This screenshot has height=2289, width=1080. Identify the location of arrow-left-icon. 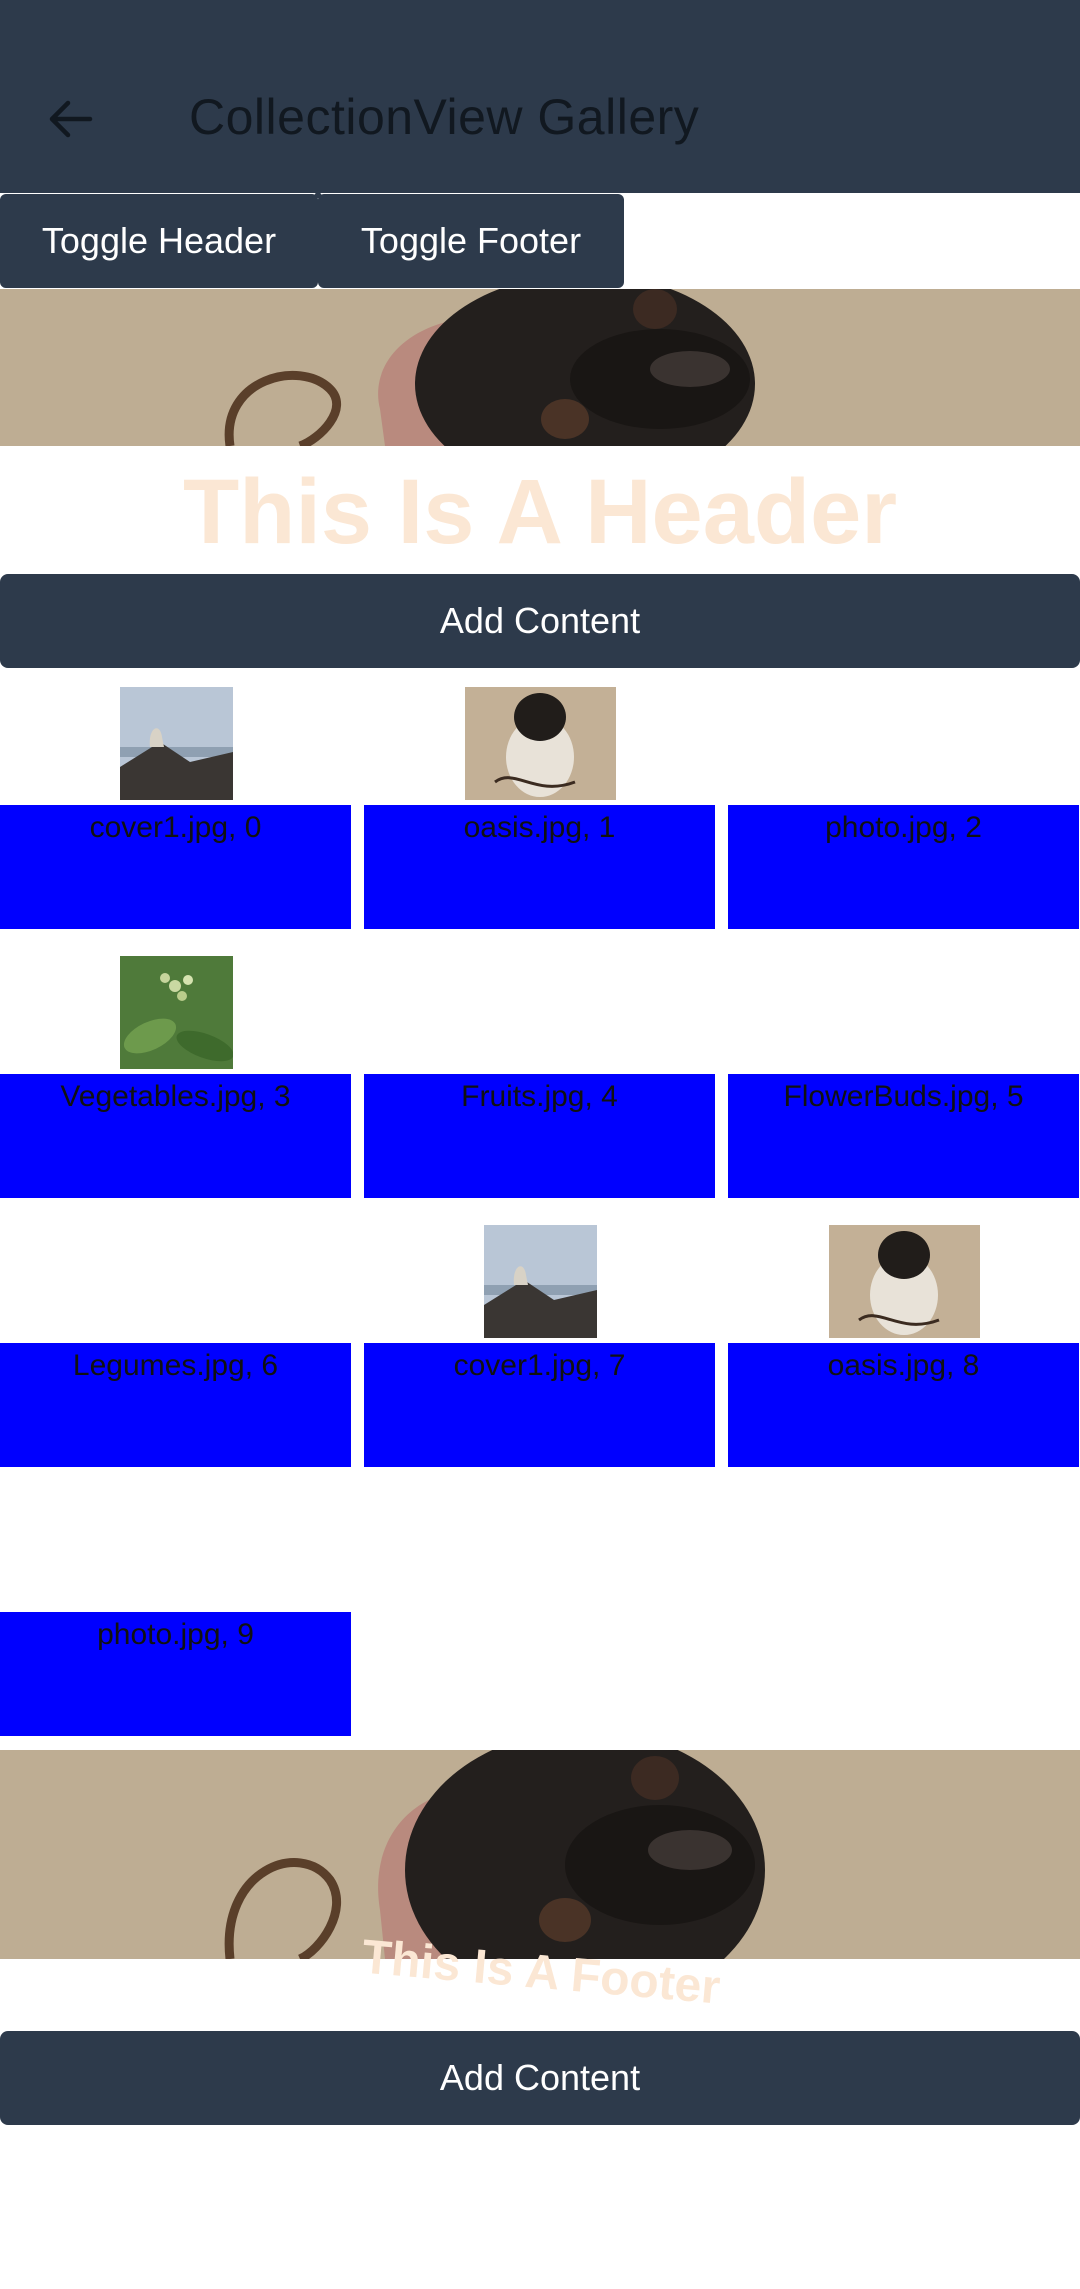
(70, 119).